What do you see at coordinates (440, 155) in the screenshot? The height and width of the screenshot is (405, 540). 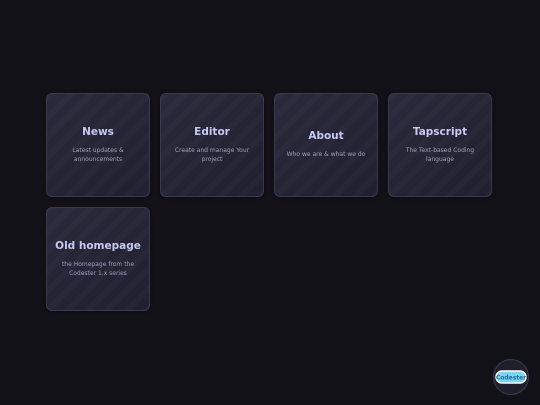 I see `card-description: The Text-based Coding language` at bounding box center [440, 155].